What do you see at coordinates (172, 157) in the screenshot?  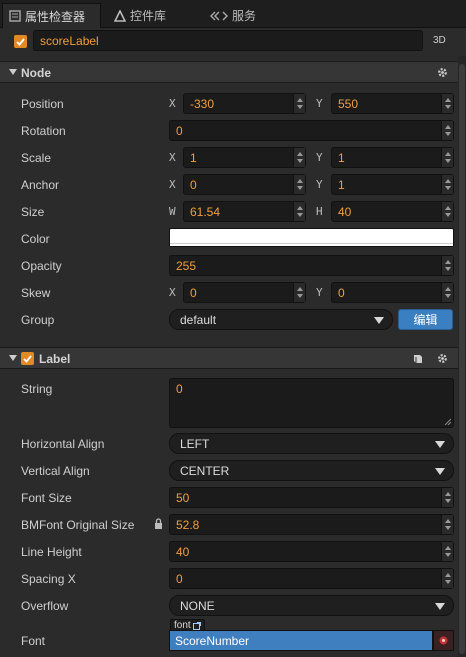 I see `scale-x-axis: X` at bounding box center [172, 157].